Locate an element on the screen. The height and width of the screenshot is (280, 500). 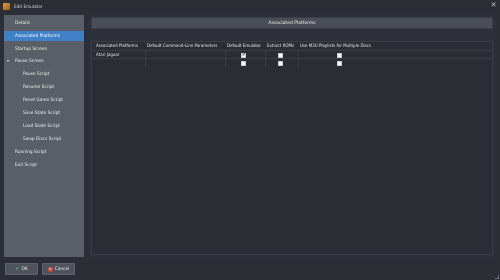
sidebar-item-details: Details is located at coordinates (44, 23).